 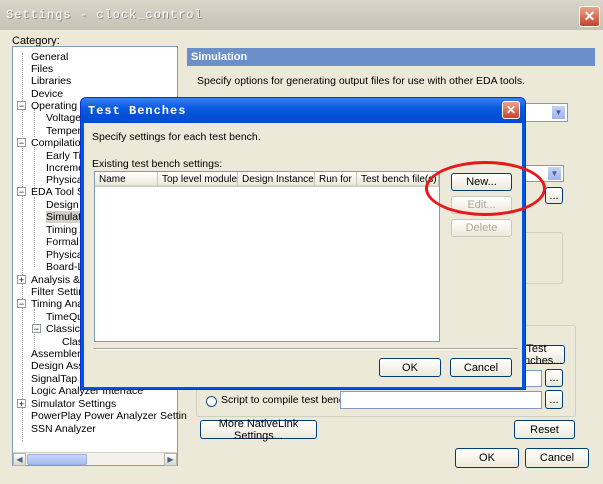 What do you see at coordinates (541, 258) in the screenshot?
I see `options-group` at bounding box center [541, 258].